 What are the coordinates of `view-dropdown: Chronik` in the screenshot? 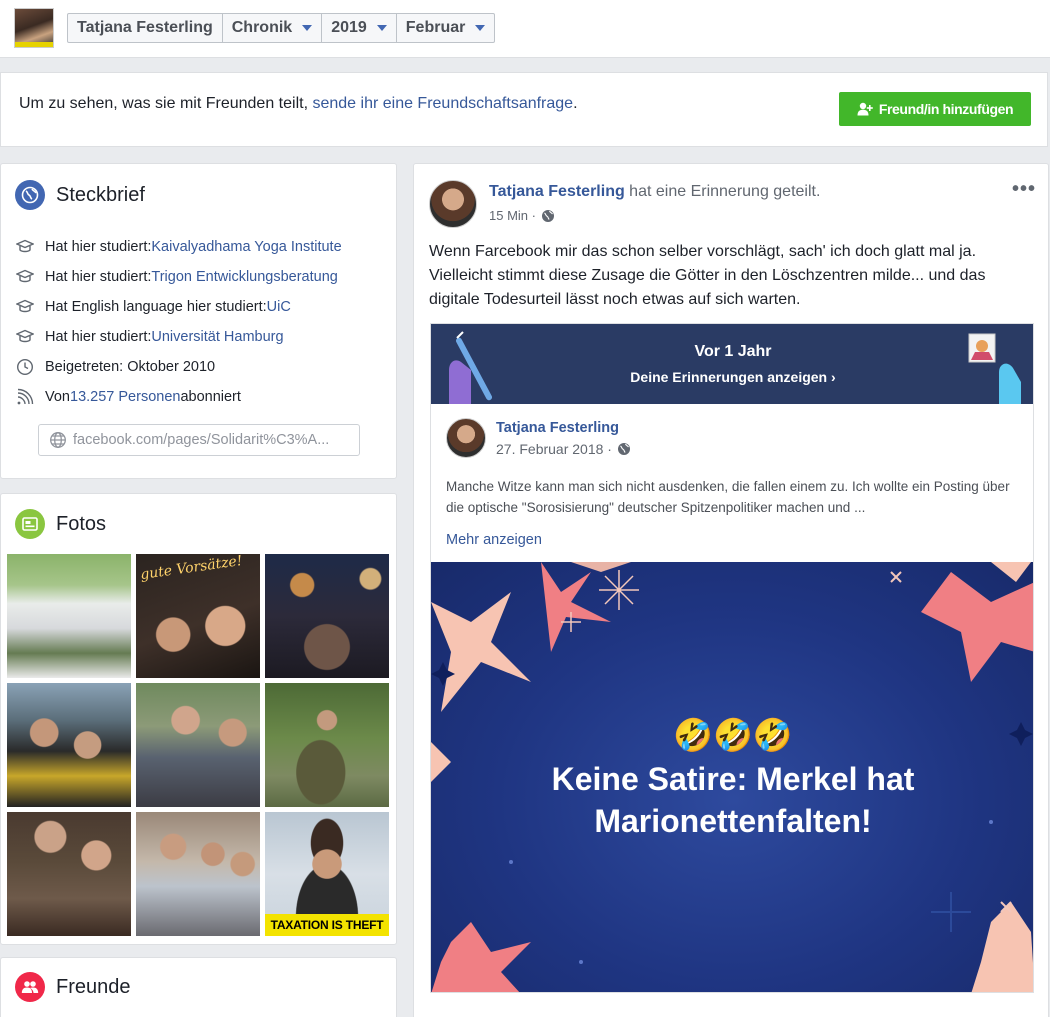 It's located at (273, 28).